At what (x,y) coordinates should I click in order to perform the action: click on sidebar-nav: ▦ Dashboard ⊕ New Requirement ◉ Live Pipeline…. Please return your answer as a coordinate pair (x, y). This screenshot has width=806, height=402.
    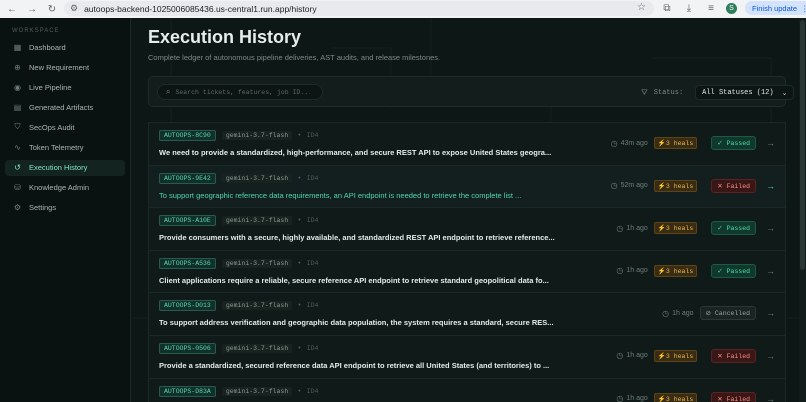
    Looking at the image, I should click on (65, 129).